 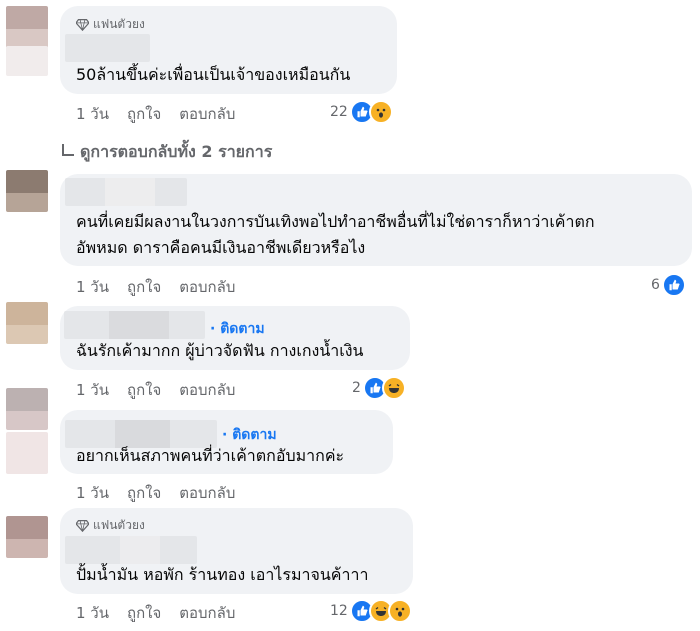 I want to click on haha-icon, so click(x=393, y=388).